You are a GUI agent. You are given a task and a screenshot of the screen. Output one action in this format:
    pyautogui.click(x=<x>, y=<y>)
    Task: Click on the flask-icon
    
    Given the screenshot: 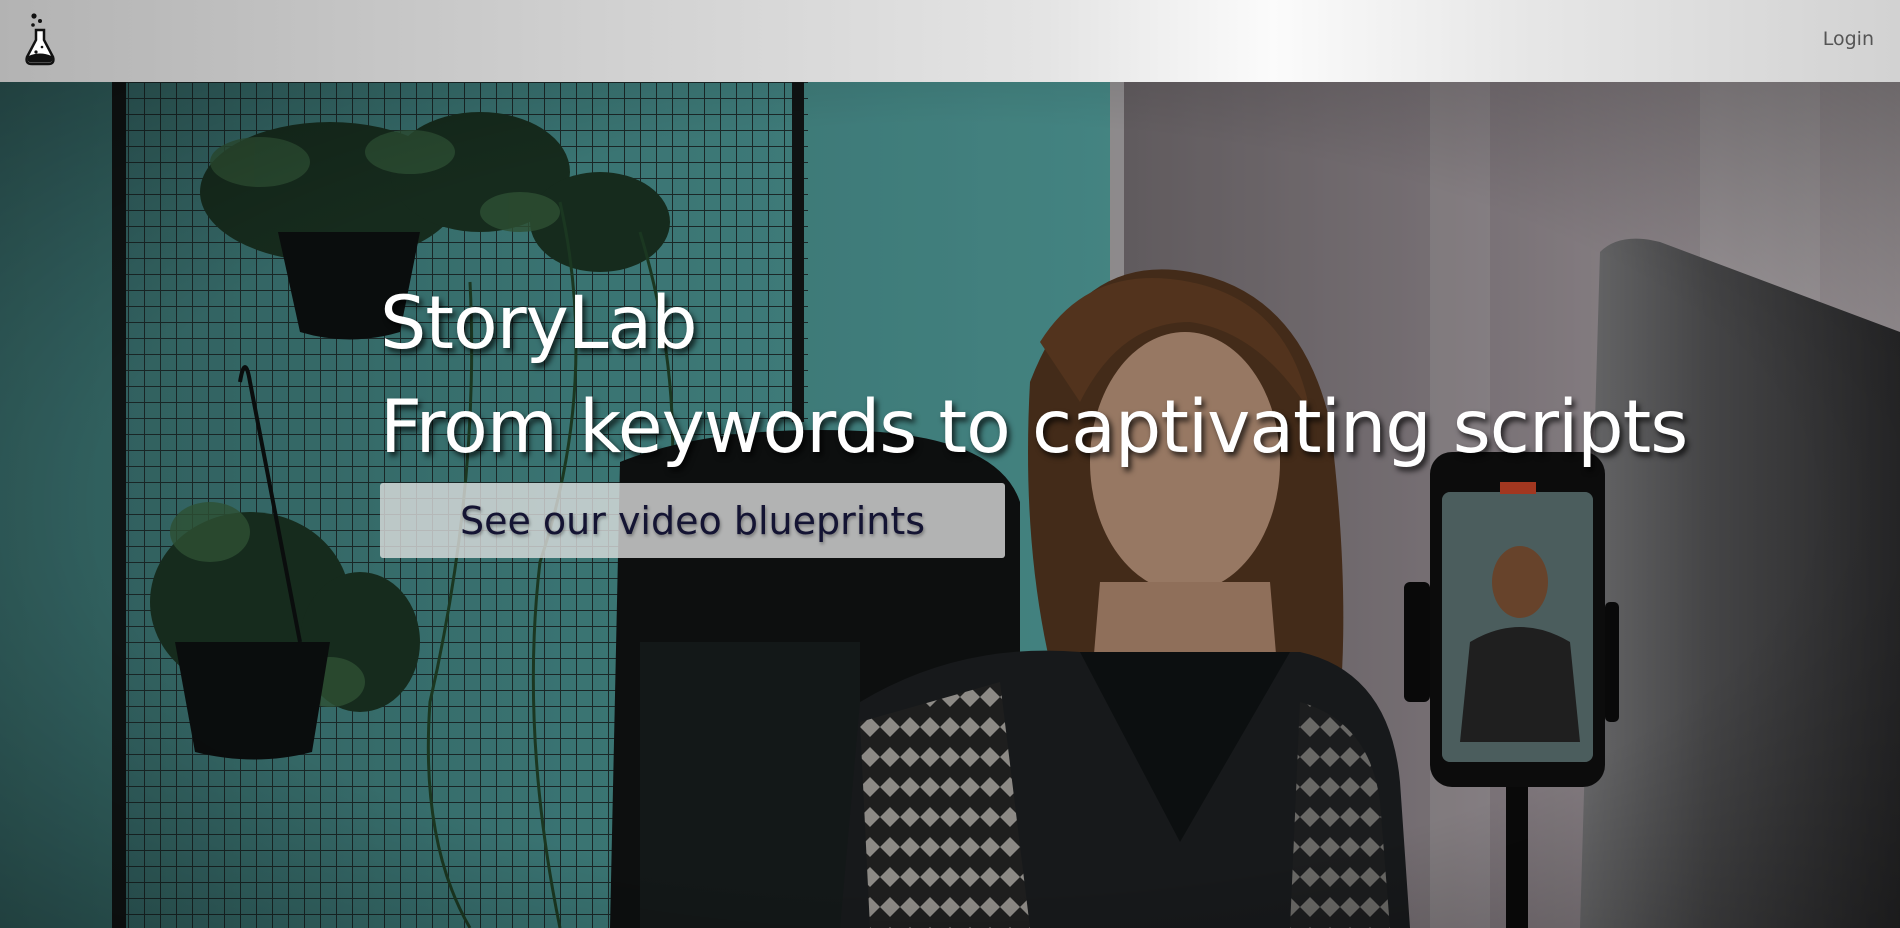 What is the action you would take?
    pyautogui.click(x=40, y=40)
    